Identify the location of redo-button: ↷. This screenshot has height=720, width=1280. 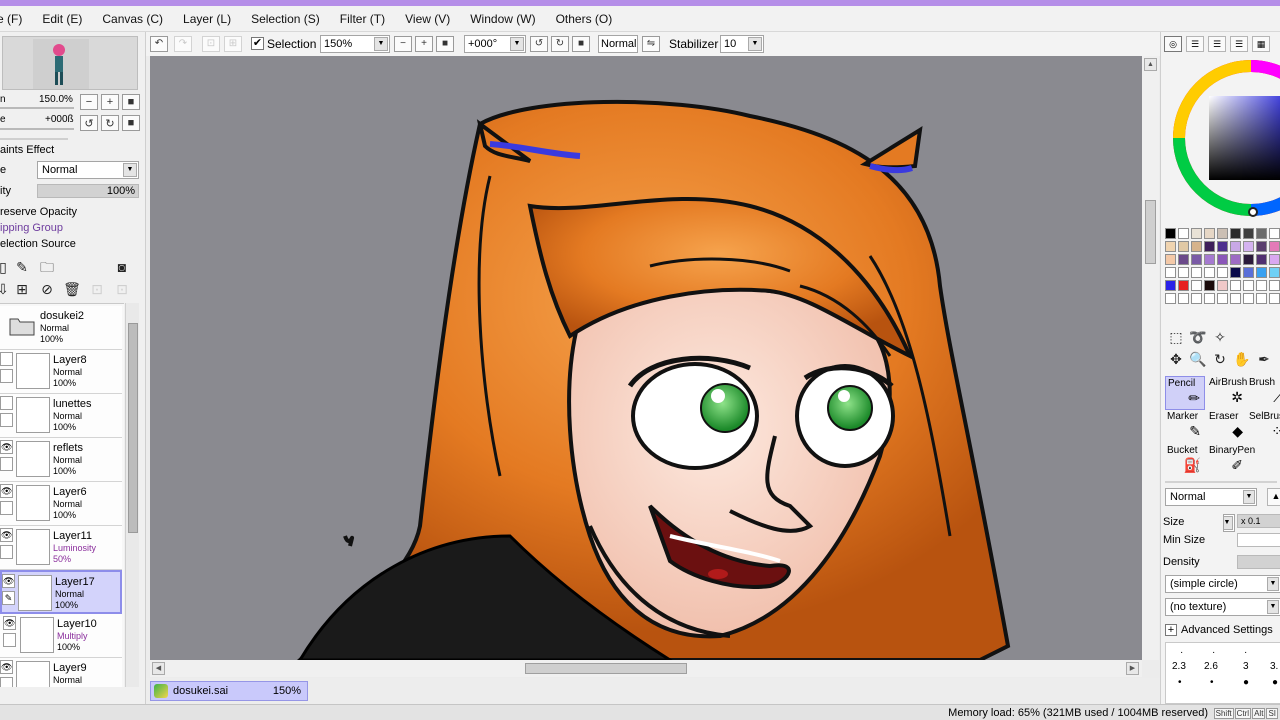
(183, 44).